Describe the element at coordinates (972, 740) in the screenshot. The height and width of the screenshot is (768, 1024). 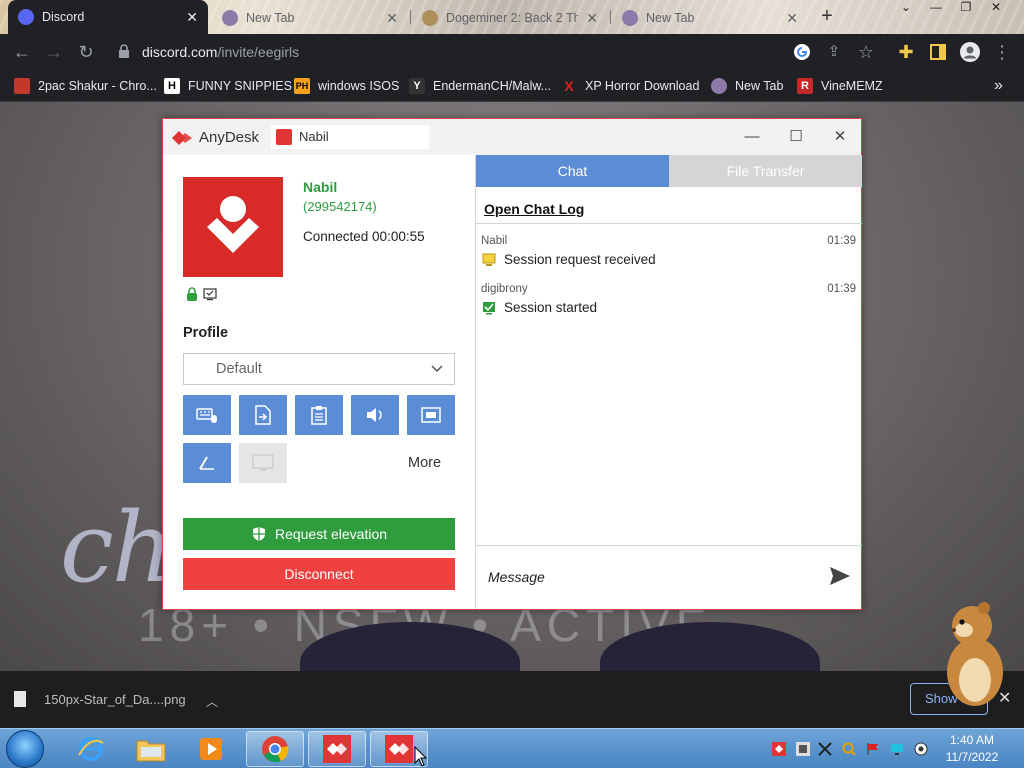
I see `clock-time: 1:40 AM` at that location.